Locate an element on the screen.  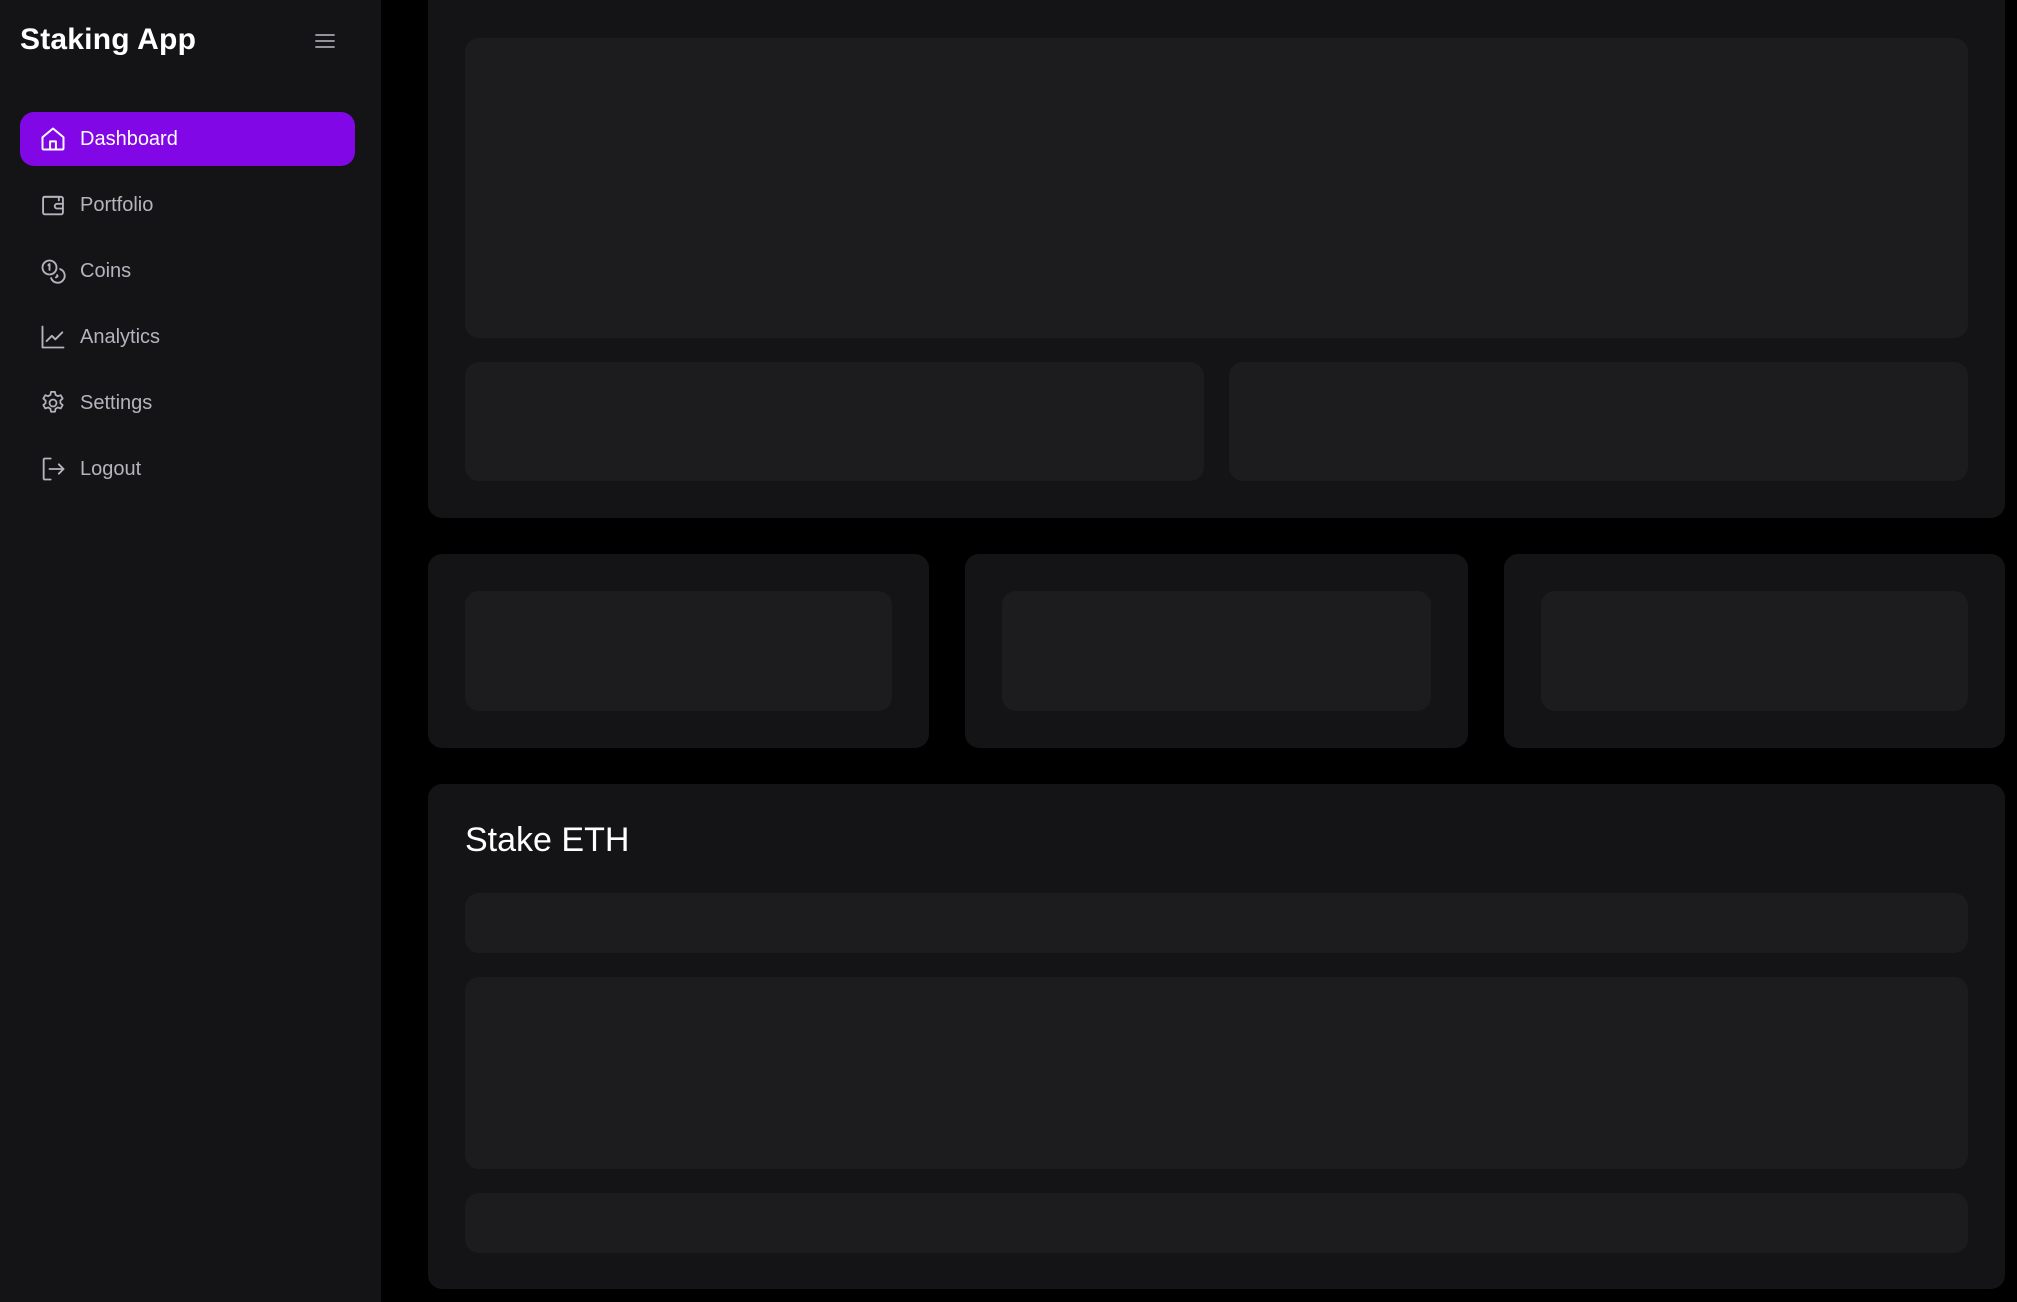
hamburger-menu-icon is located at coordinates (325, 41).